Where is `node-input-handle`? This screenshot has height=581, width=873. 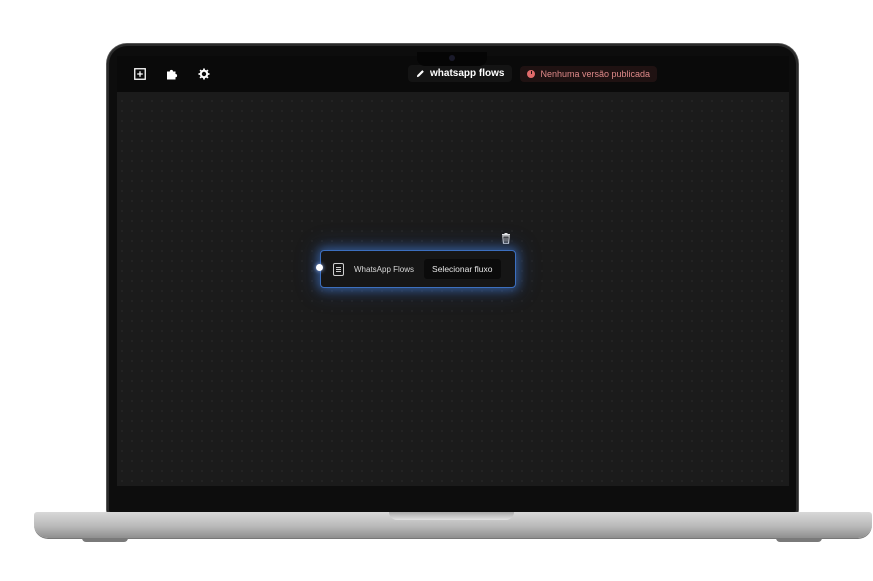 node-input-handle is located at coordinates (319, 267).